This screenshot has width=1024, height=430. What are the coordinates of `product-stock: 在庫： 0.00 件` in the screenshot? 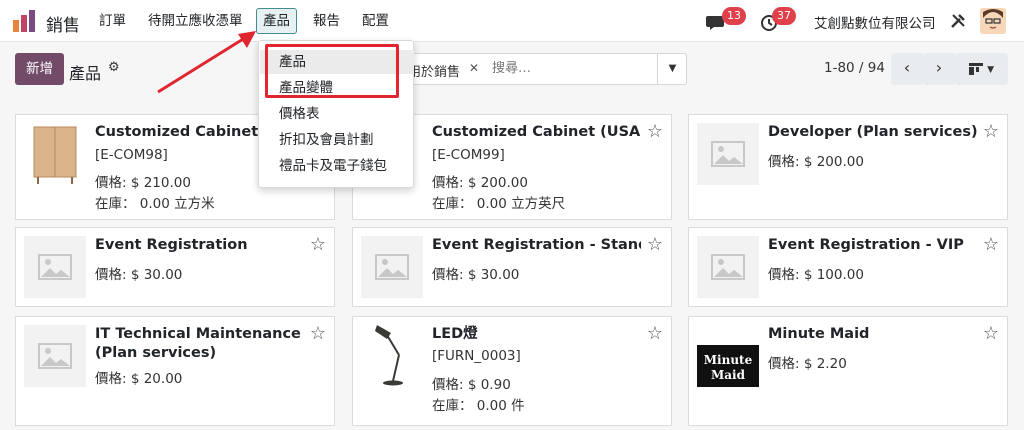 It's located at (478, 406).